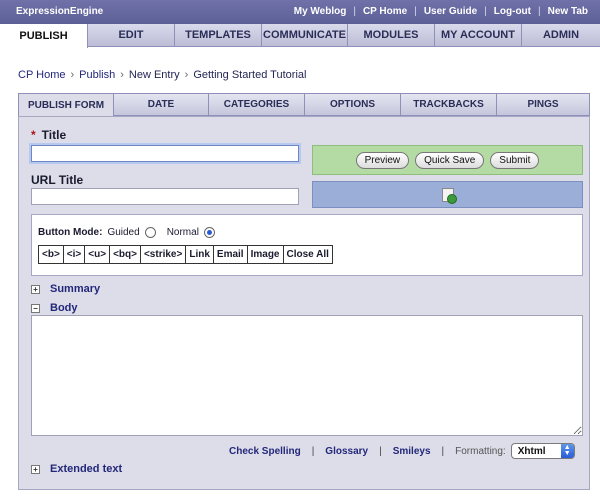 The image size is (600, 497). Describe the element at coordinates (200, 254) in the screenshot. I see `tag-link-button: Link` at that location.